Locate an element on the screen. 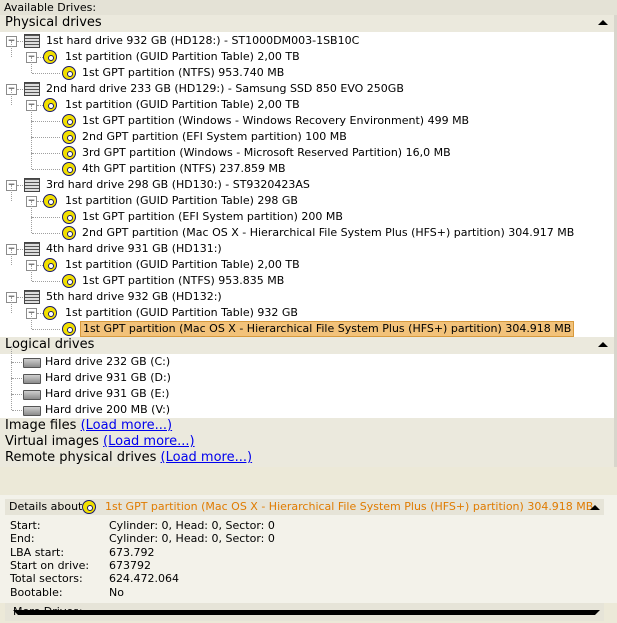 This screenshot has height=623, width=617. header-title: Available Drives: is located at coordinates (50, 7).